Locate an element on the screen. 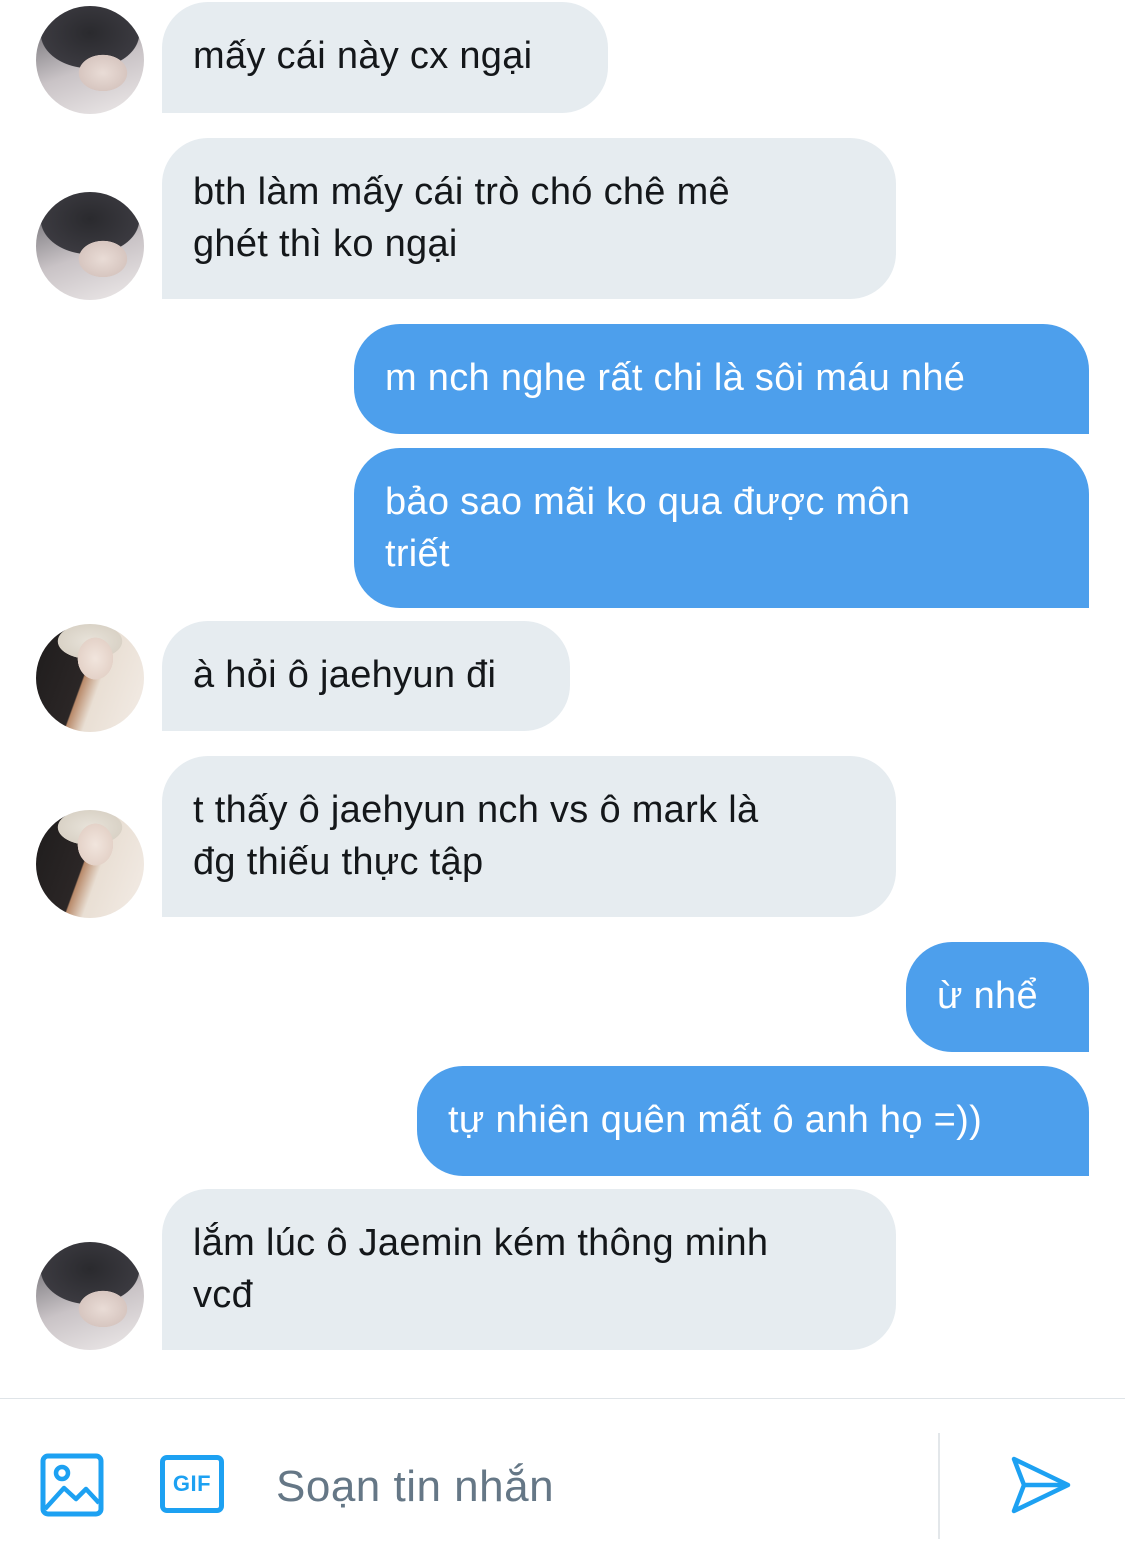 The height and width of the screenshot is (1555, 1125). outgoing-message: ừ nhể is located at coordinates (997, 997).